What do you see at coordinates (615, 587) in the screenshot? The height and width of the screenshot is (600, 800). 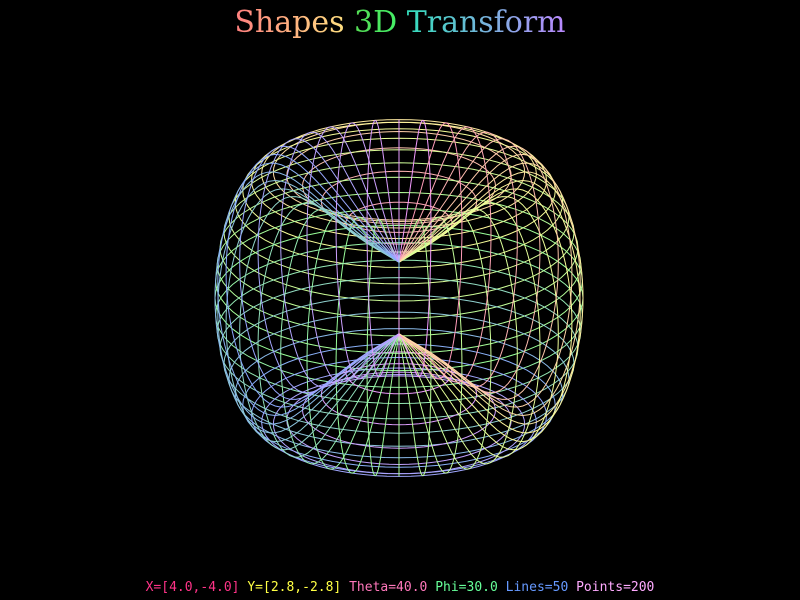 I see `points-readout: Points=200` at bounding box center [615, 587].